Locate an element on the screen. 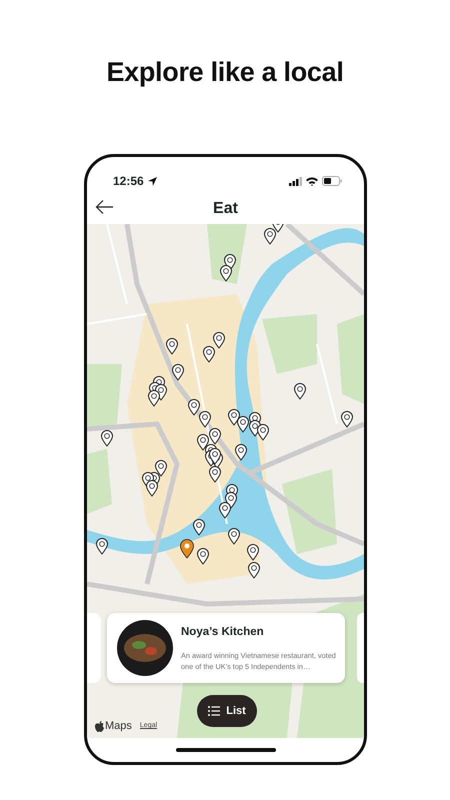 Image resolution: width=450 pixels, height=800 pixels. home-indicator is located at coordinates (226, 750).